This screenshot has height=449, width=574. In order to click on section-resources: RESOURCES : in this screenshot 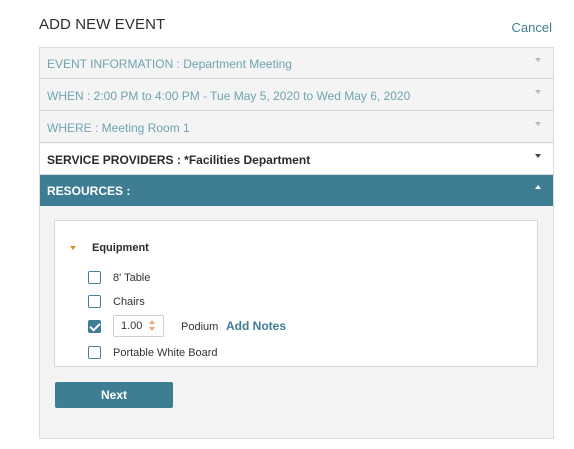, I will do `click(296, 190)`.